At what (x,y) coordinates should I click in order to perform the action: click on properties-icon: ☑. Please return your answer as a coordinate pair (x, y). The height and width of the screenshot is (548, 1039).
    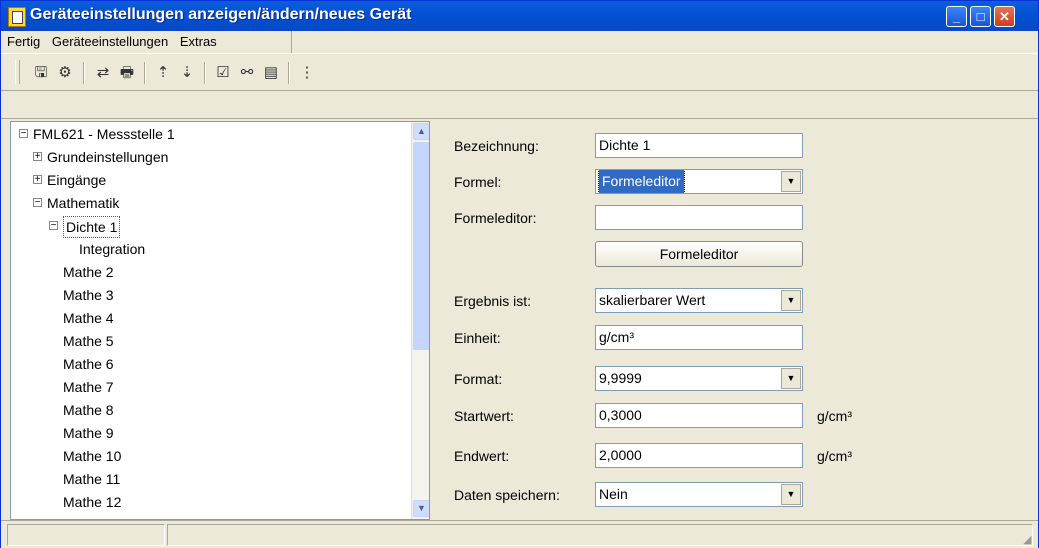
    Looking at the image, I should click on (223, 73).